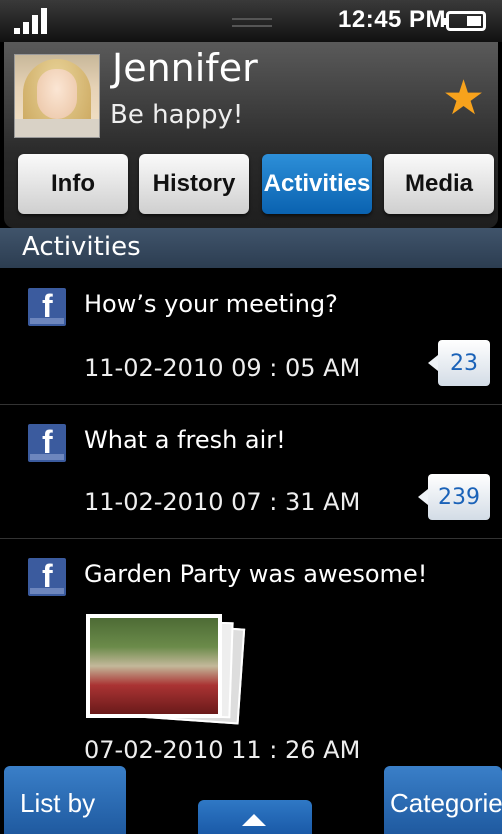 The width and height of the screenshot is (502, 834). Describe the element at coordinates (464, 21) in the screenshot. I see `battery-icon` at that location.